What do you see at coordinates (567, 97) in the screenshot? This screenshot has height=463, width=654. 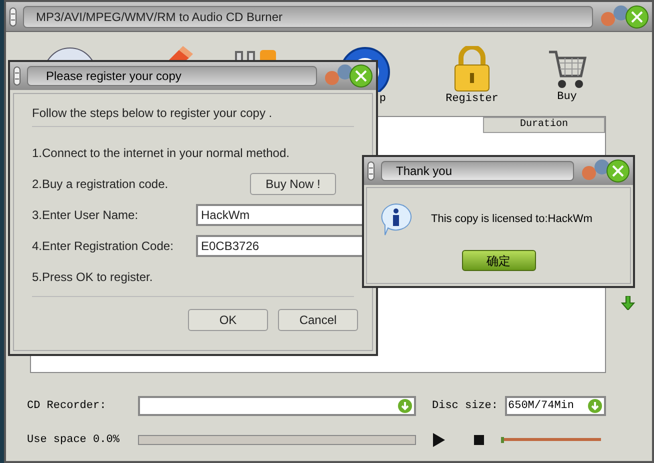 I see `toolbar-label: Buy` at bounding box center [567, 97].